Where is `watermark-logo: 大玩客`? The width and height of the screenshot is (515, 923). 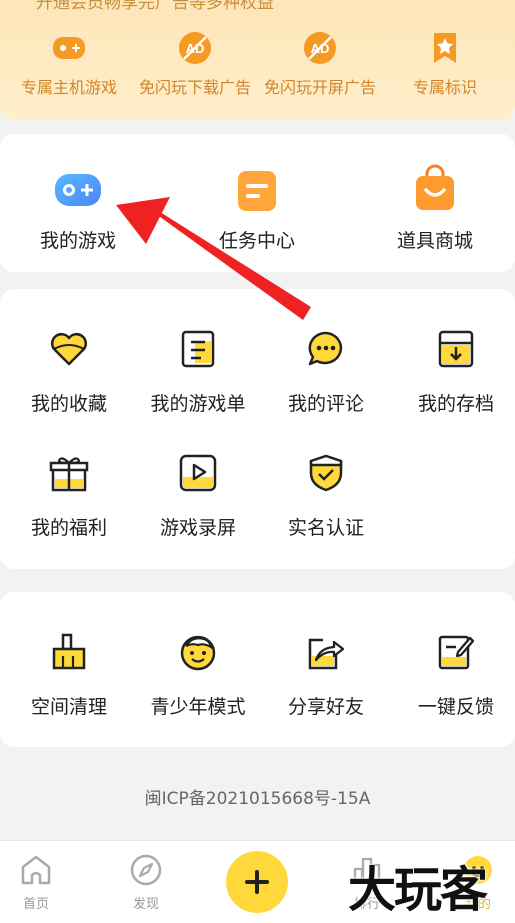 watermark-logo: 大玩客 is located at coordinates (418, 890).